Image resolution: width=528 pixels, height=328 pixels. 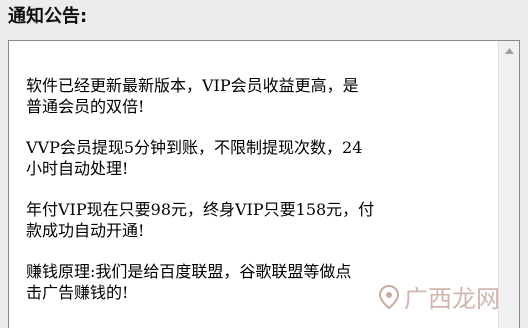 I want to click on scroll-up-arrow-icon, so click(x=509, y=51).